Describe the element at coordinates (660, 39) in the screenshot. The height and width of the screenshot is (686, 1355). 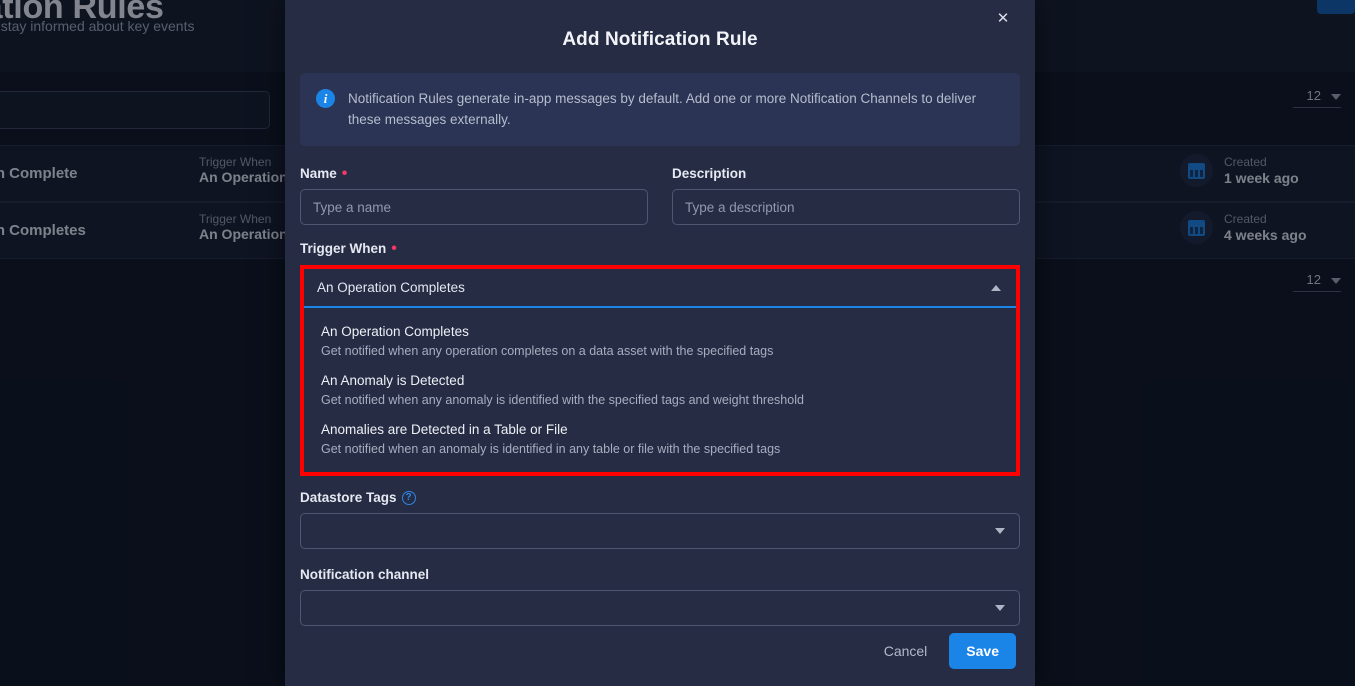
I see `dialog-title: Add Notification Rule` at that location.